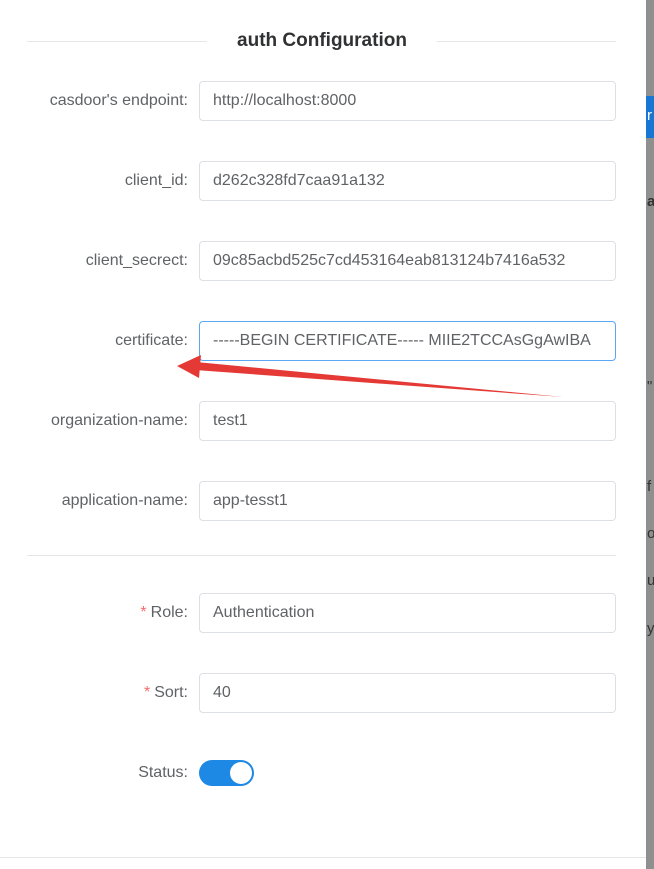  What do you see at coordinates (321, 555) in the screenshot?
I see `section-separator` at bounding box center [321, 555].